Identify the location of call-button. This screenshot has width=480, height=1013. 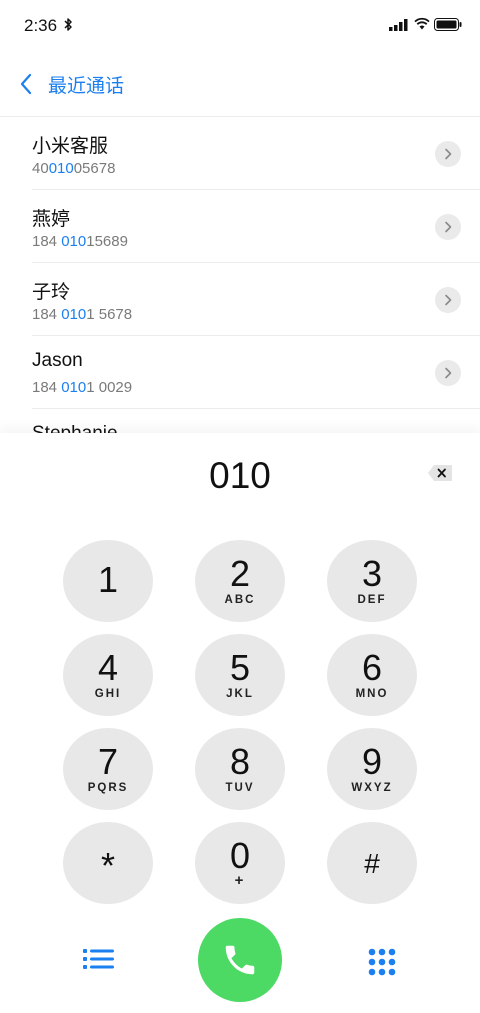
(240, 960).